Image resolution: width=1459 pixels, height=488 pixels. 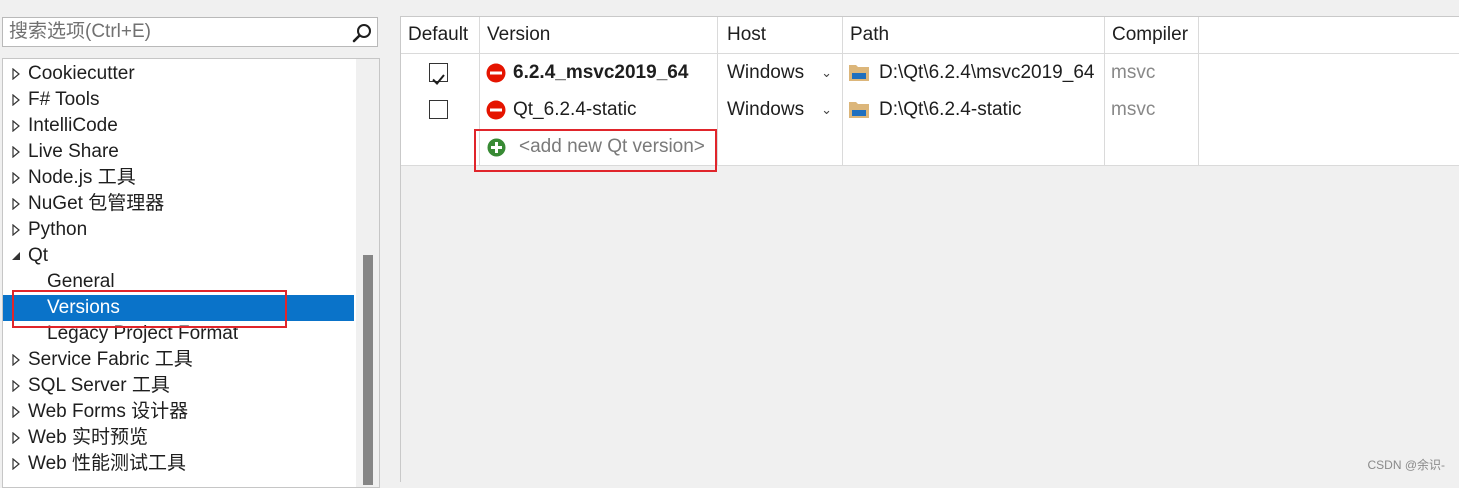 I want to click on tree-item-label: F# Tools, so click(x=64, y=99).